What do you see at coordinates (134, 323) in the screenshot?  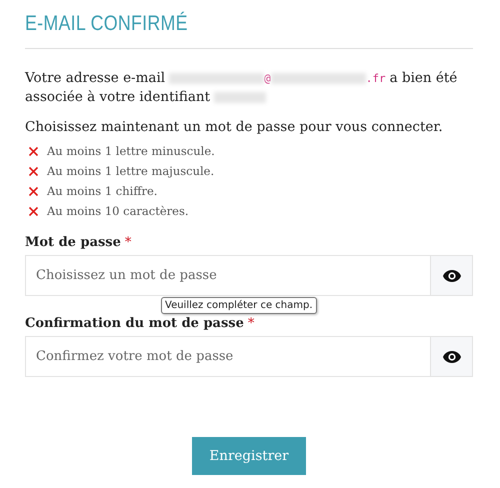 I see `field-label: Confirmation du mot de passe` at bounding box center [134, 323].